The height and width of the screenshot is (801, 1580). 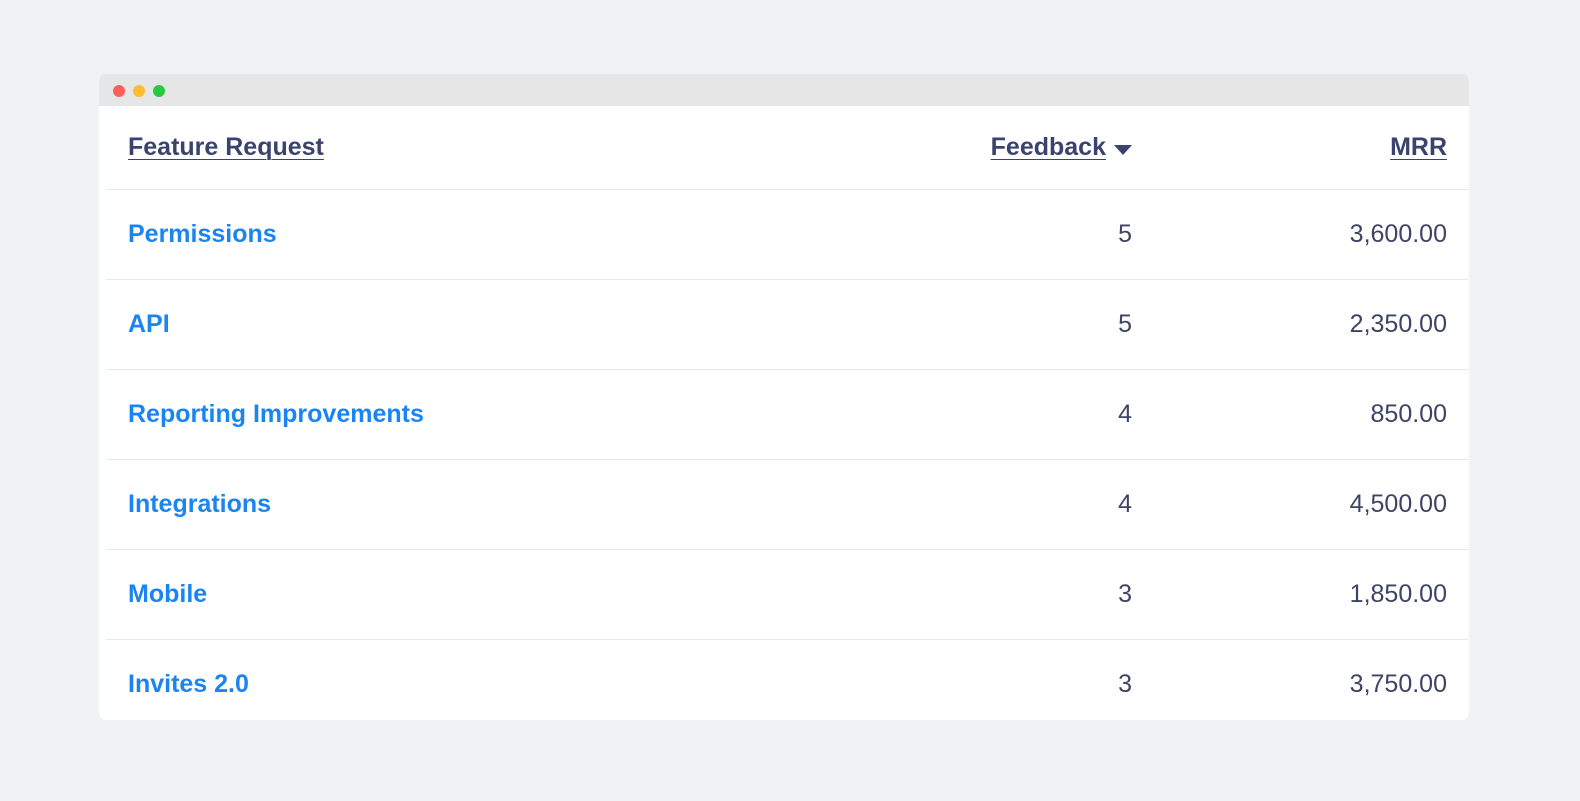 I want to click on mrr-value: 3,750.00, so click(x=1398, y=684).